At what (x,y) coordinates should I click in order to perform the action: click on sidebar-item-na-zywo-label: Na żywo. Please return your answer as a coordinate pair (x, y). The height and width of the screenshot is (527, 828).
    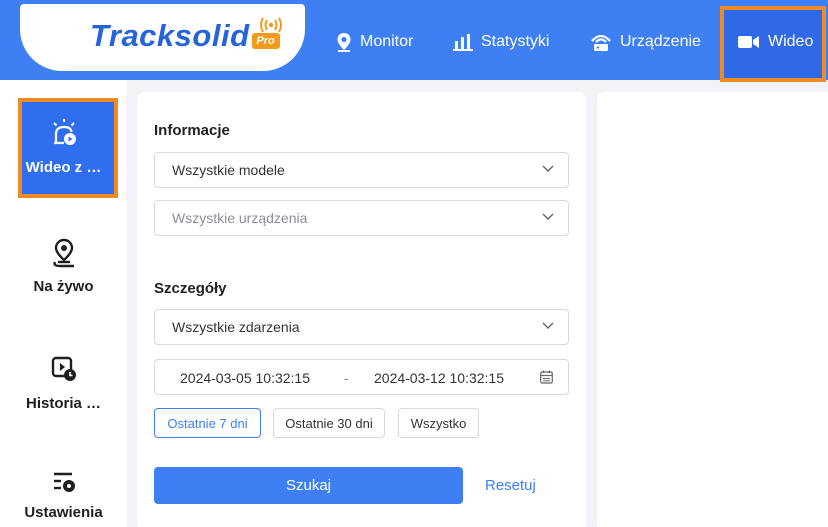
    Looking at the image, I should click on (63, 286).